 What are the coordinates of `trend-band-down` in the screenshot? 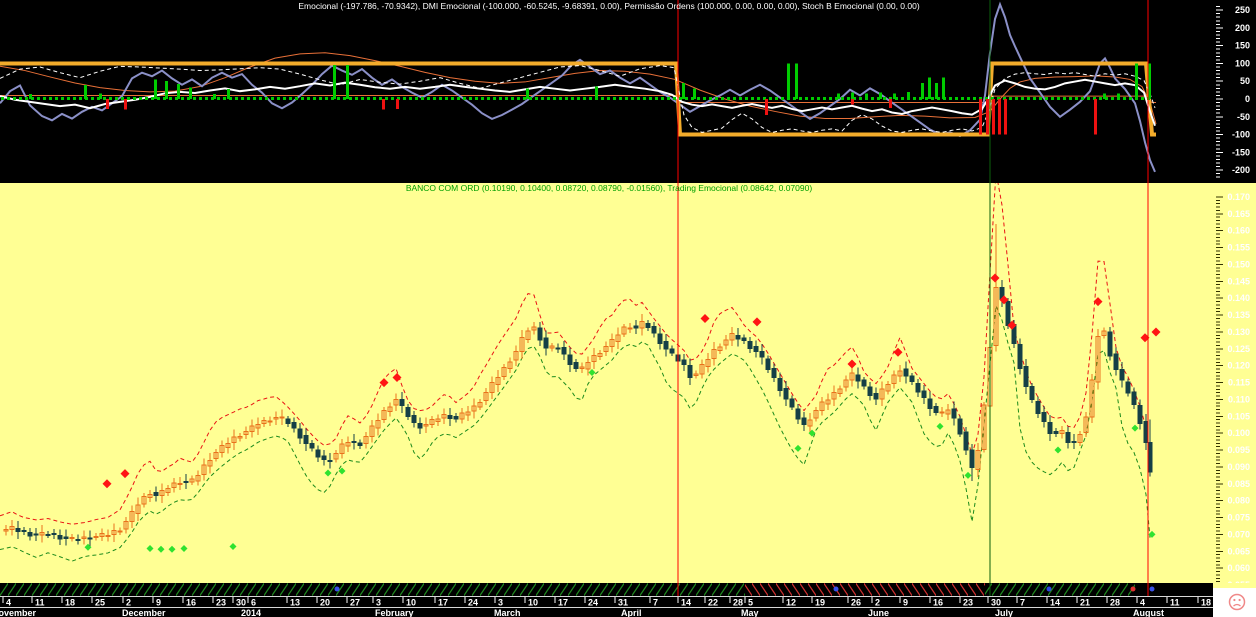 It's located at (865, 589).